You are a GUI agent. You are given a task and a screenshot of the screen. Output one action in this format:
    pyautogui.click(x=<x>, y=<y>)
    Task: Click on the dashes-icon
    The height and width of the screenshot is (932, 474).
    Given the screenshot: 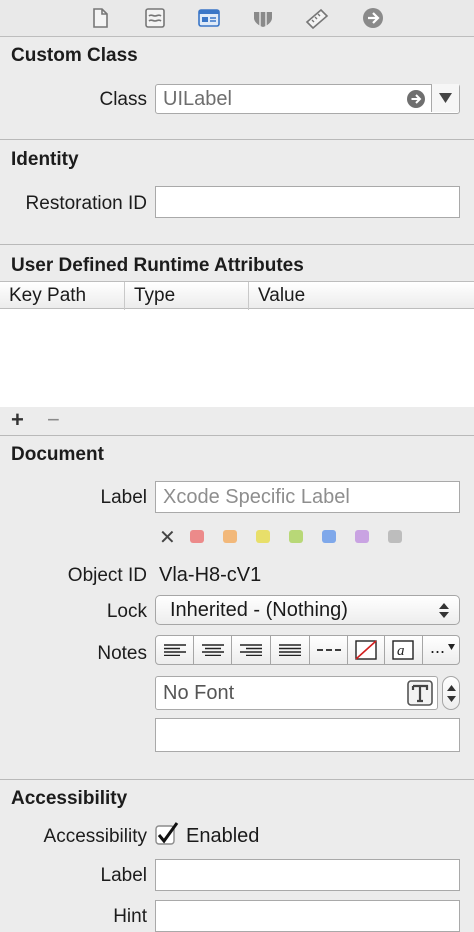 What is the action you would take?
    pyautogui.click(x=329, y=650)
    